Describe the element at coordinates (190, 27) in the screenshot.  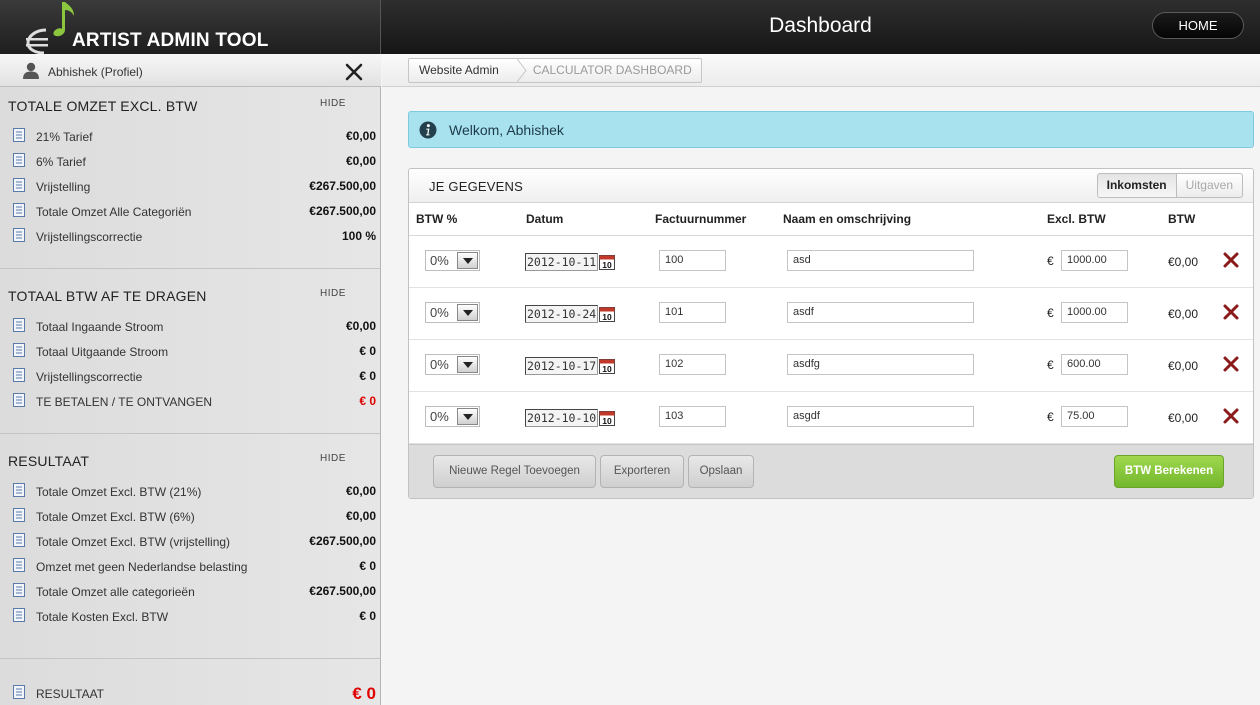
I see `logo-area: ARTIST ADMIN TOOL` at that location.